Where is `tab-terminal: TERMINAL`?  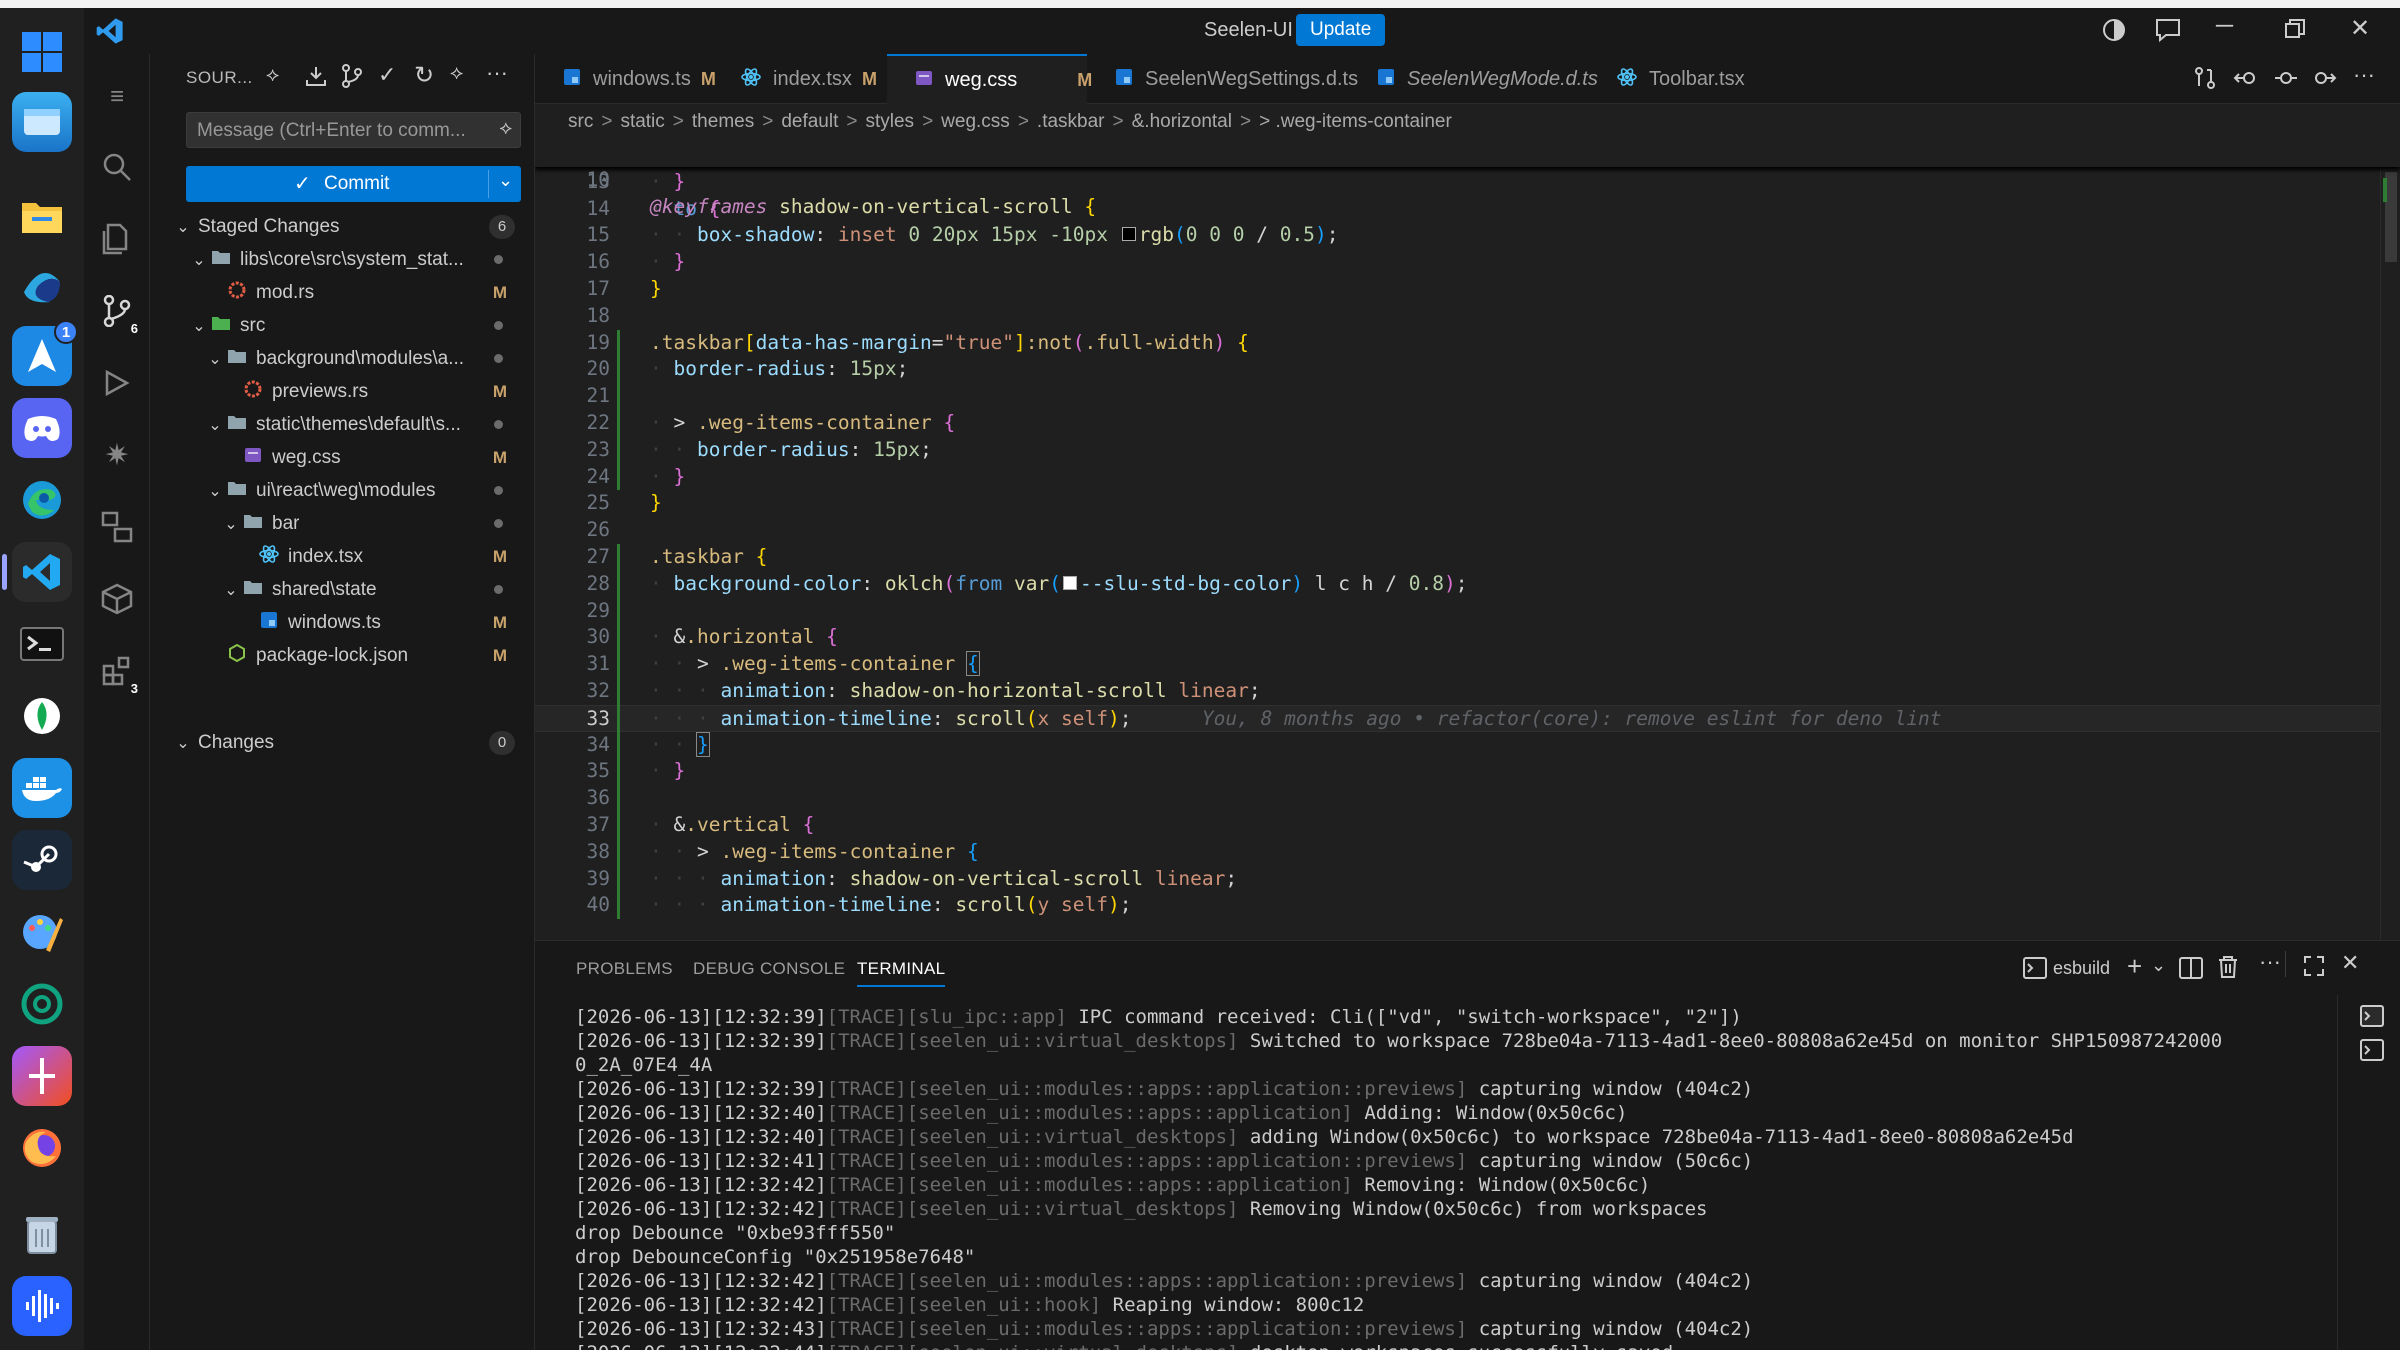
tab-terminal: TERMINAL is located at coordinates (901, 973).